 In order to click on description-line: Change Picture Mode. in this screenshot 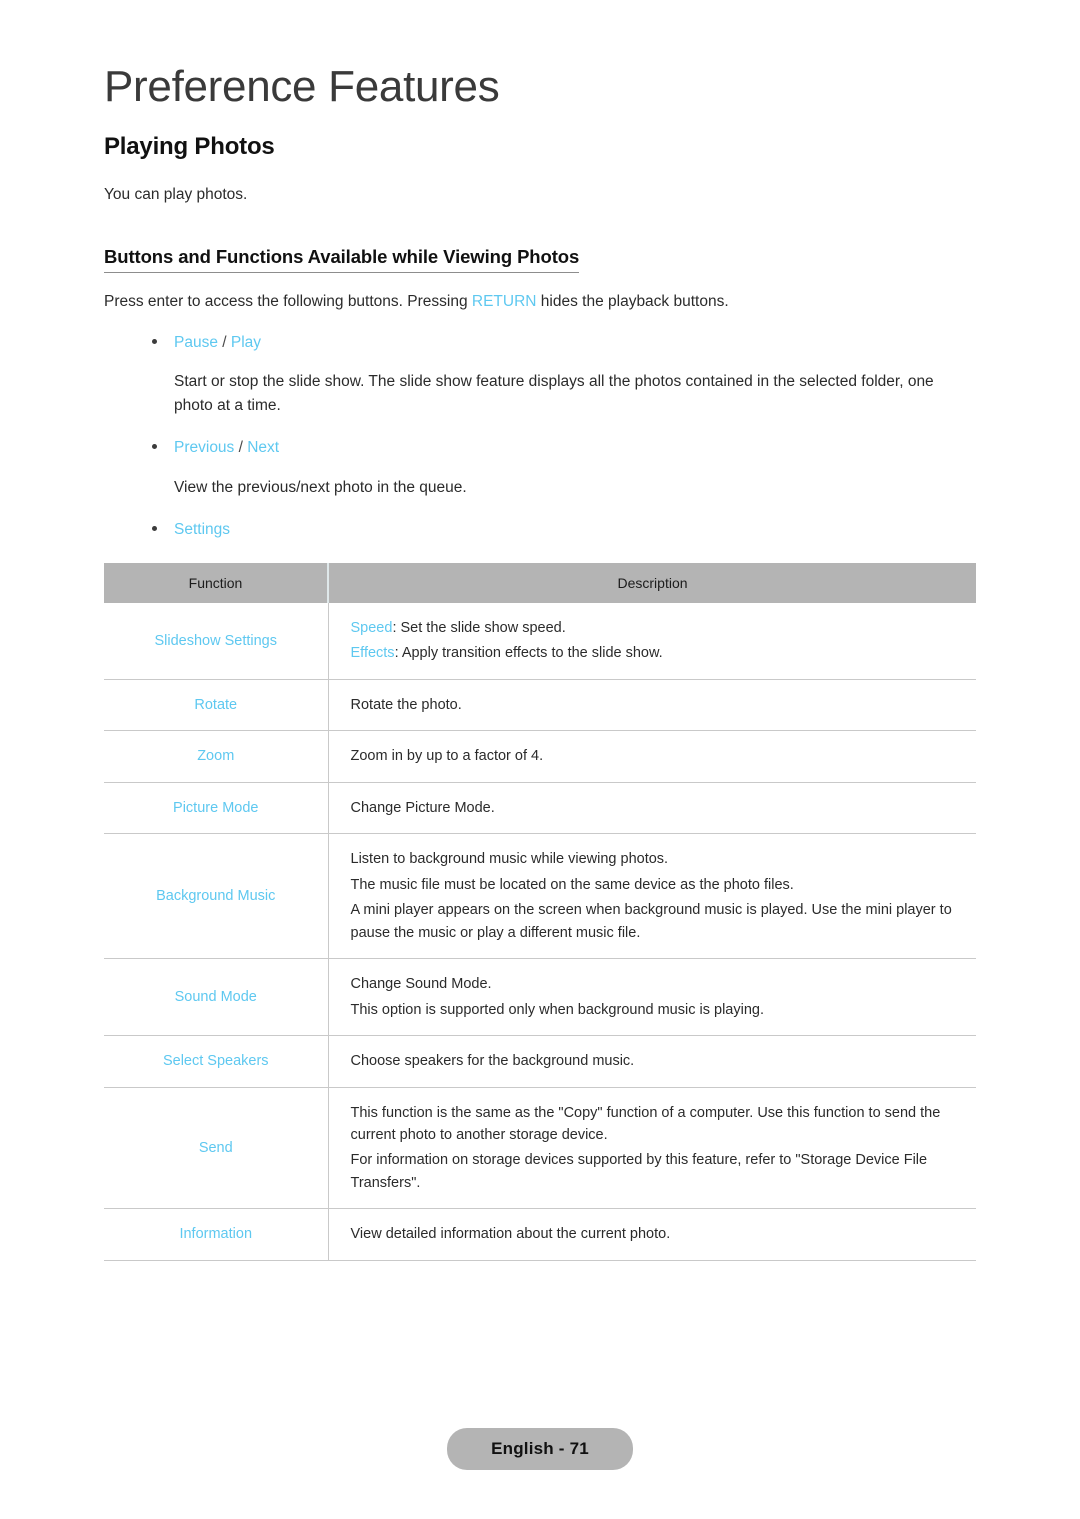, I will do `click(664, 808)`.